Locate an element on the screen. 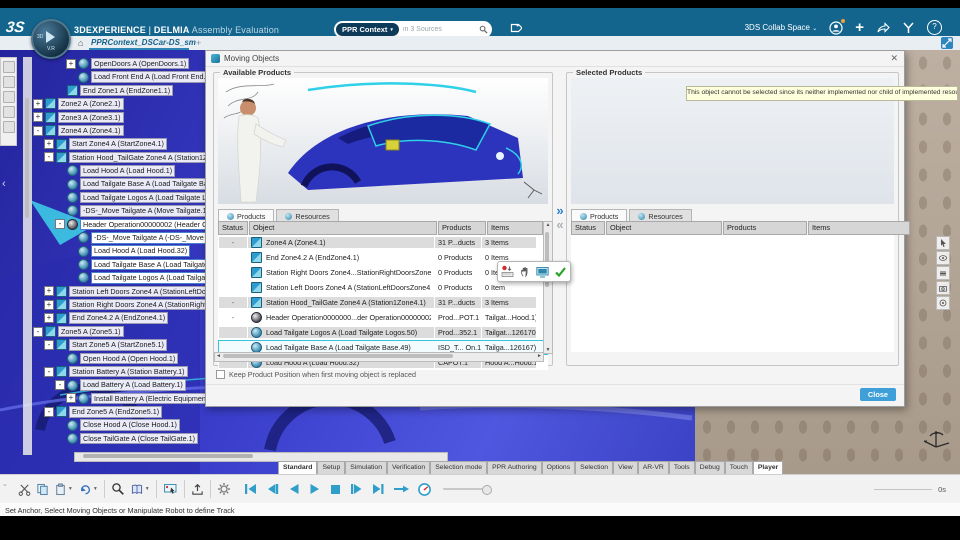 This screenshot has width=960, height=540. target-icon is located at coordinates (943, 303).